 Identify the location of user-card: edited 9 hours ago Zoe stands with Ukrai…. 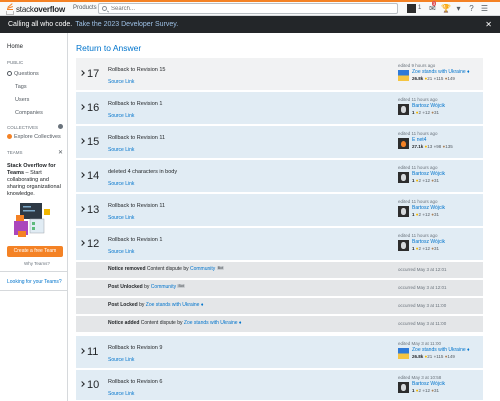
(439, 72).